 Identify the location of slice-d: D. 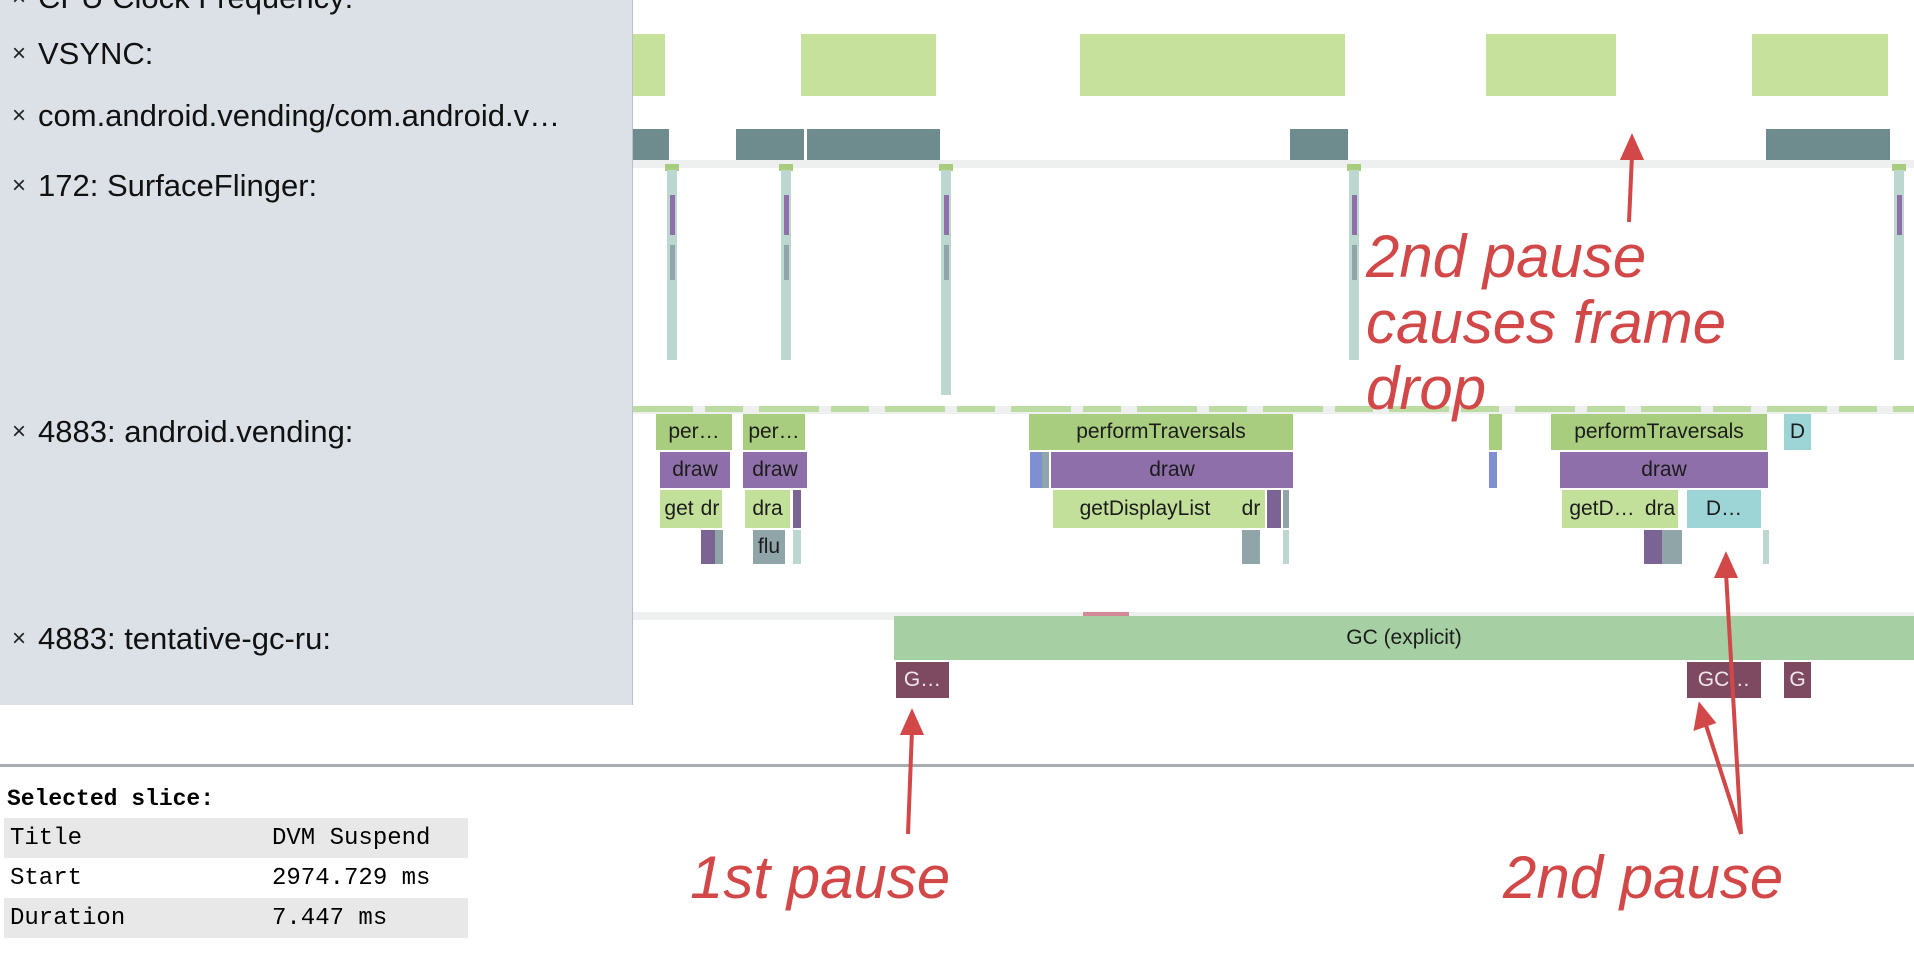
(1797, 432).